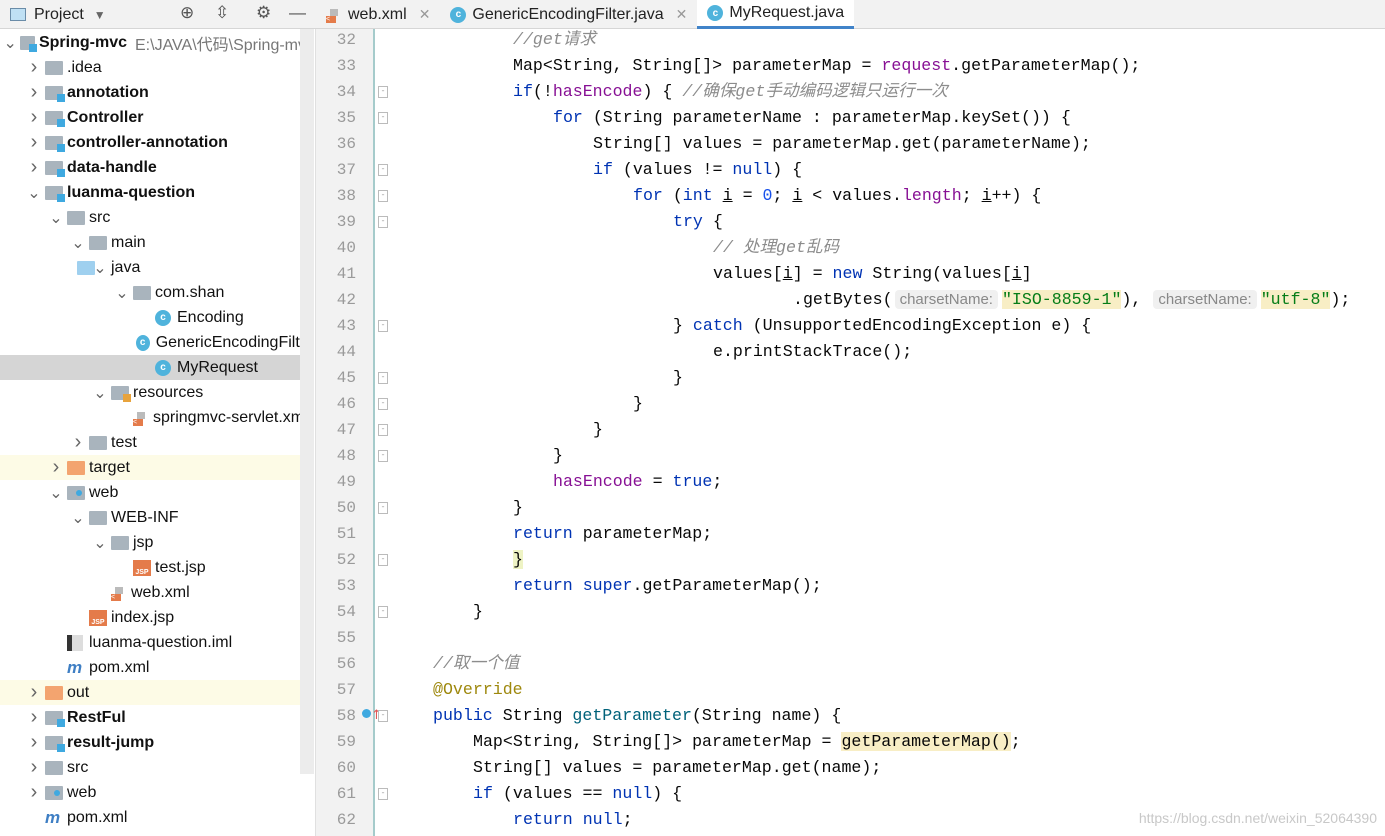  What do you see at coordinates (111, 742) in the screenshot?
I see `tree-item-label: result-jump` at bounding box center [111, 742].